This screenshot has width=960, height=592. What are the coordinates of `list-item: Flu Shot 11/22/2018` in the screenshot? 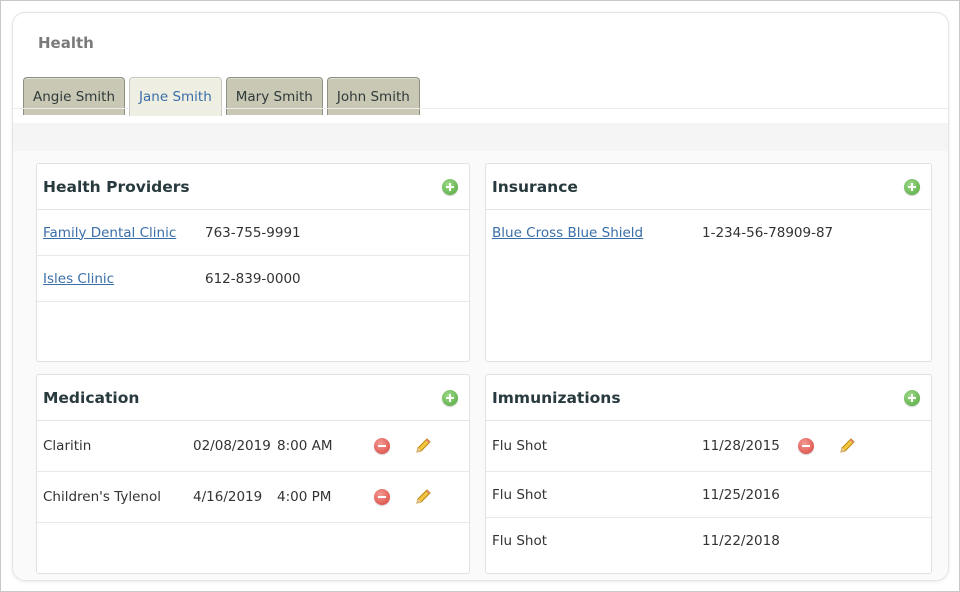 It's located at (708, 541).